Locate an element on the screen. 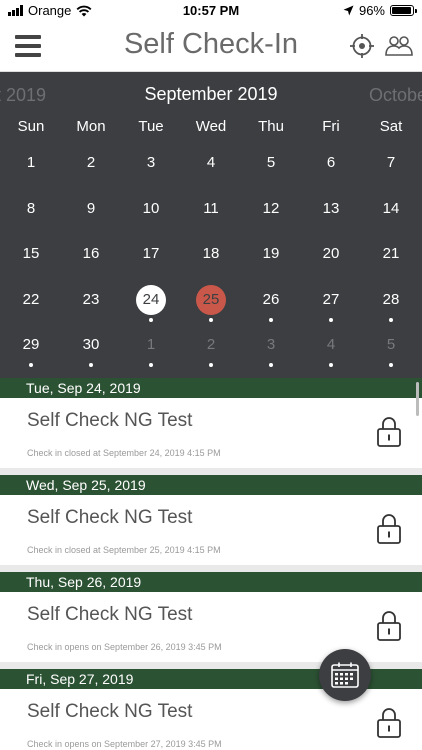 The height and width of the screenshot is (750, 422). month-carousel: t 2019 September 2019 Octobe is located at coordinates (211, 94).